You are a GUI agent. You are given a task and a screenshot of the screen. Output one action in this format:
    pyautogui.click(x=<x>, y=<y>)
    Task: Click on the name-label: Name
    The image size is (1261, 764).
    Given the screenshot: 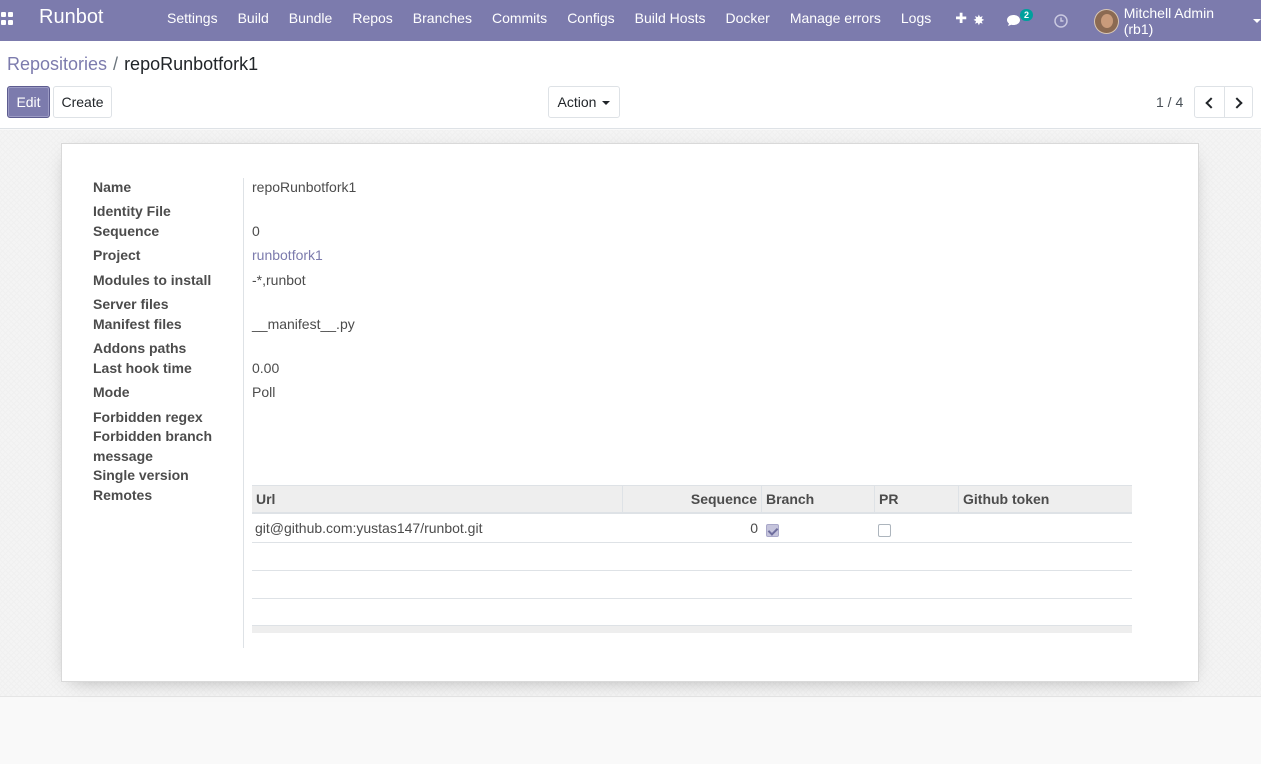 What is the action you would take?
    pyautogui.click(x=112, y=187)
    